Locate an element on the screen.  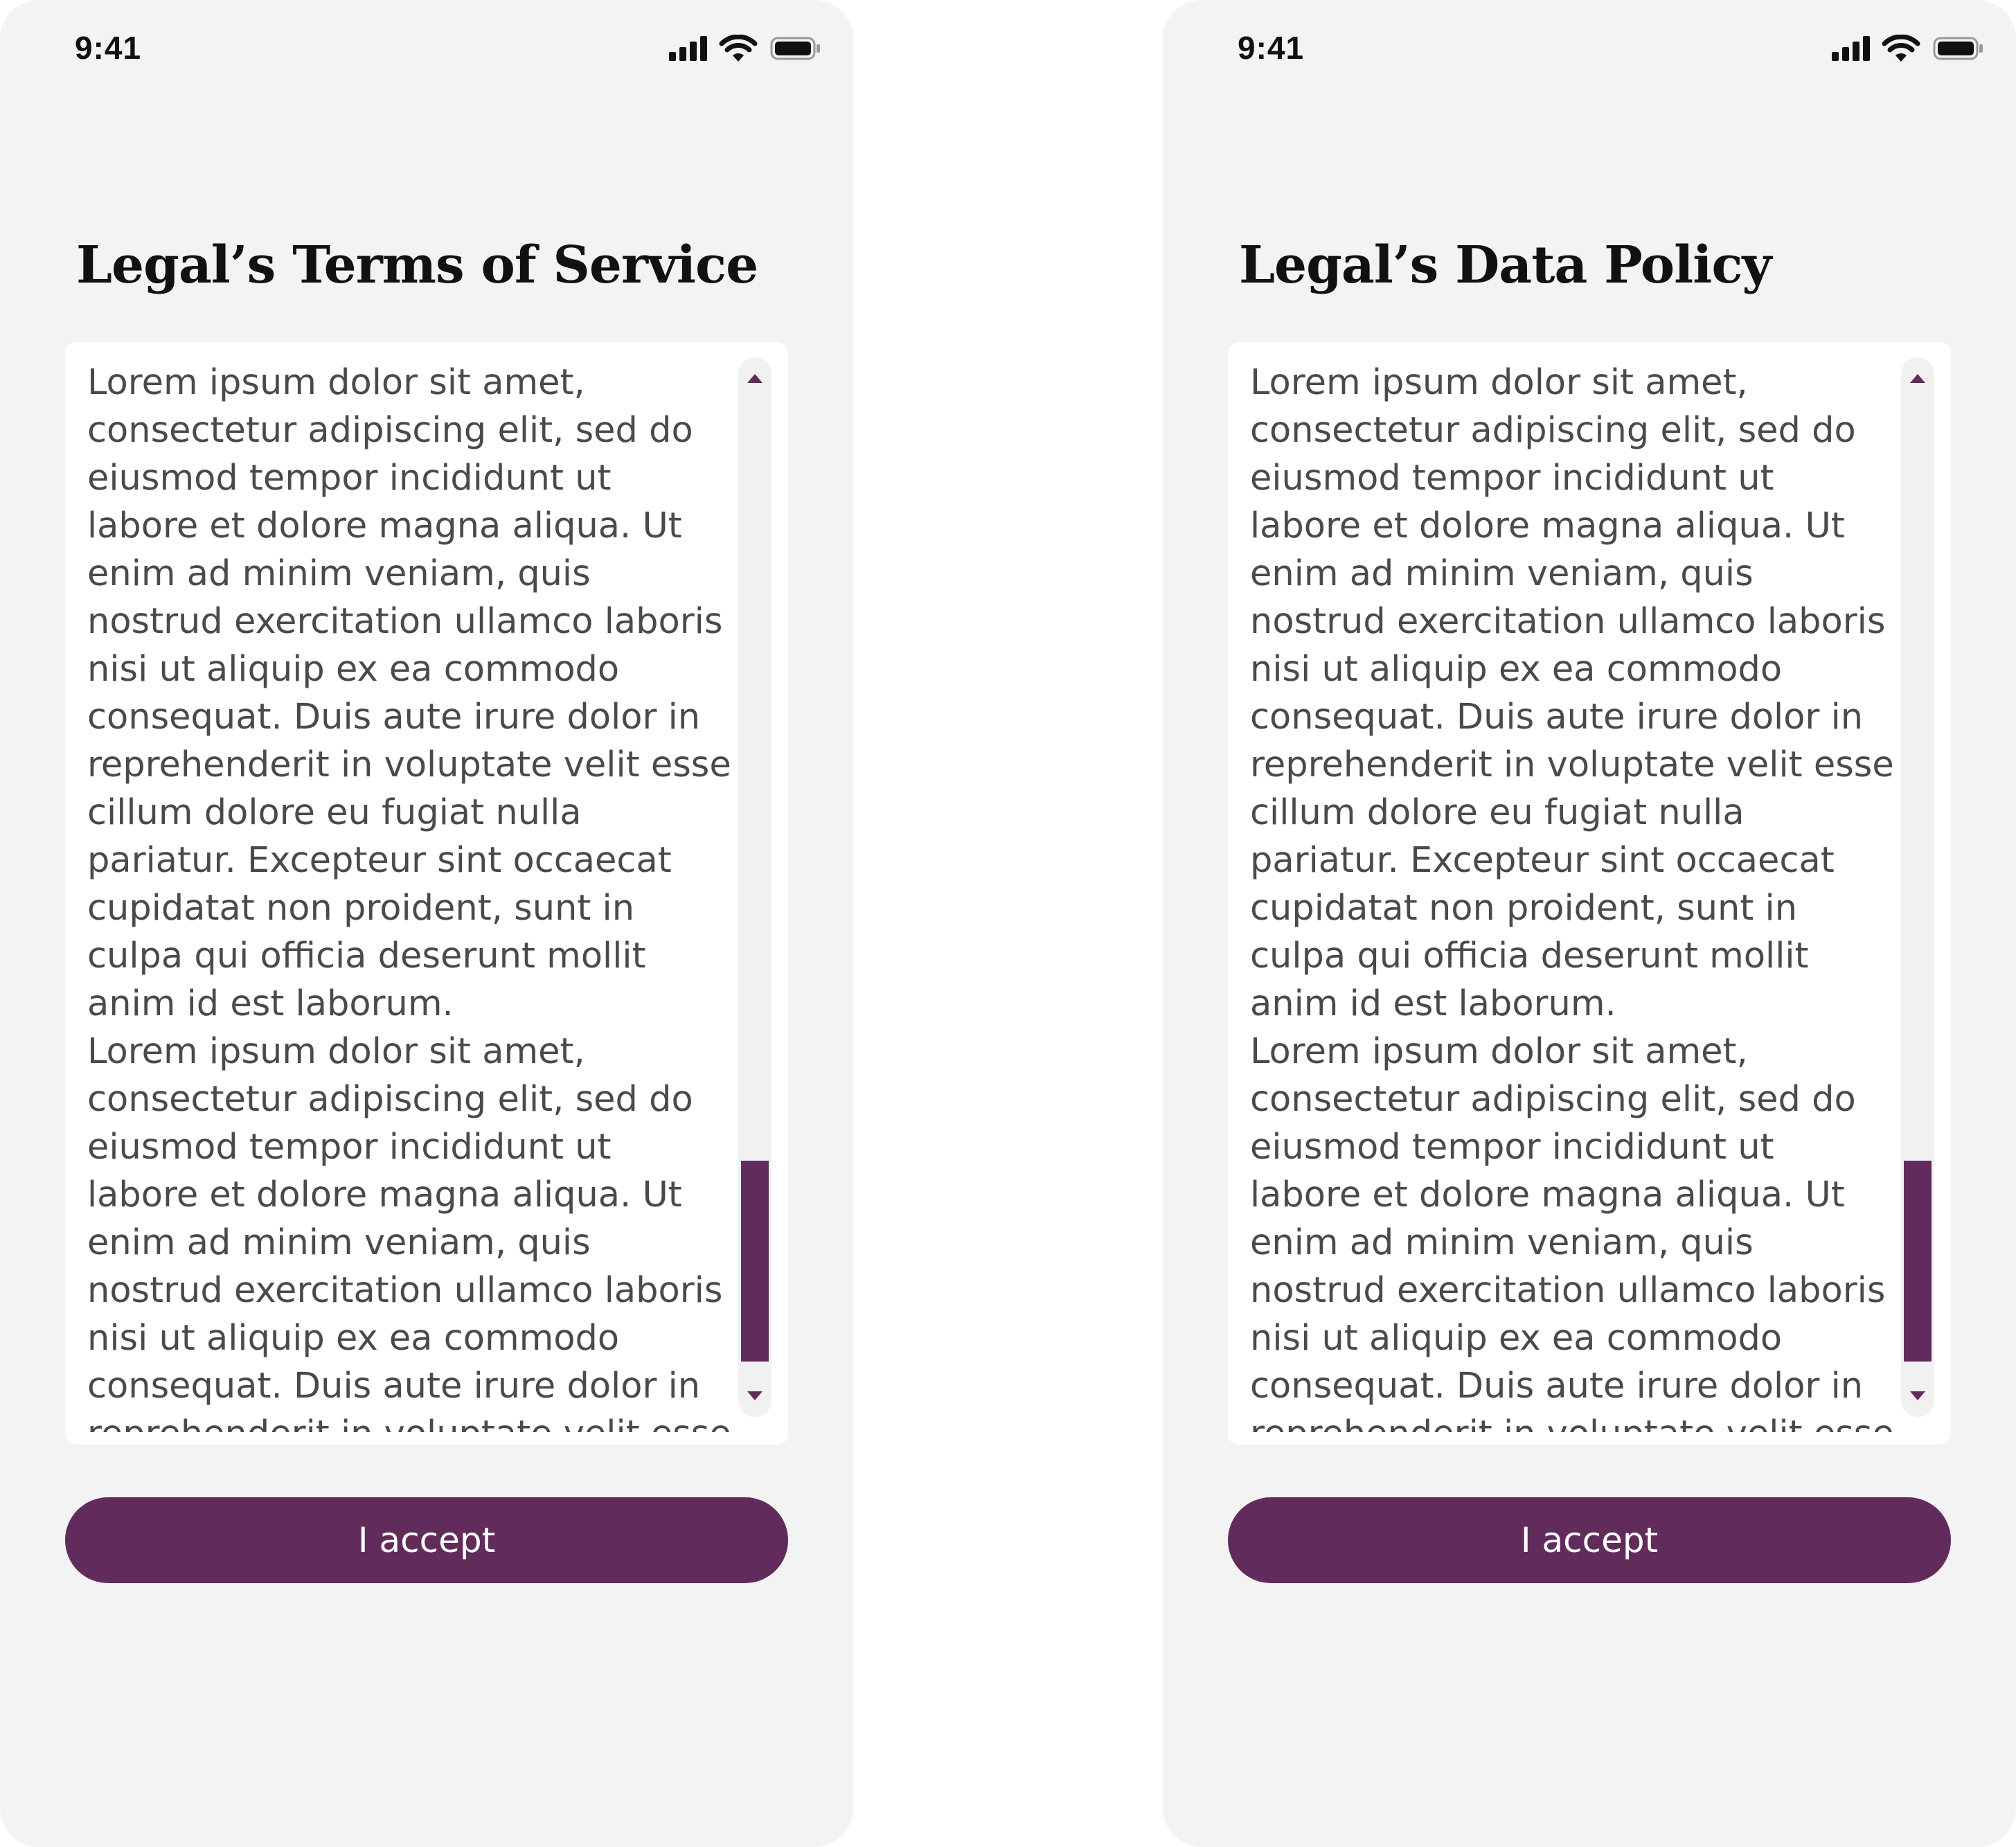
page-title: Legal’s Data Policy is located at coordinates (1505, 265).